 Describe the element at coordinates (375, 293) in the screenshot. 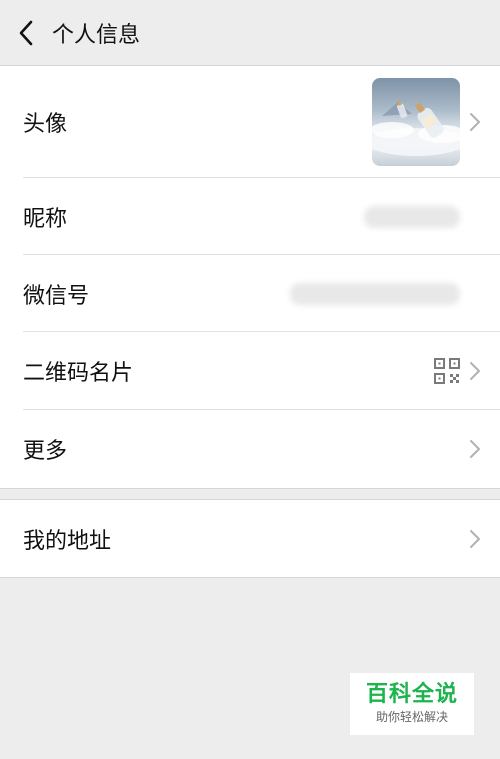

I see `wechat-id-value-blurred` at that location.